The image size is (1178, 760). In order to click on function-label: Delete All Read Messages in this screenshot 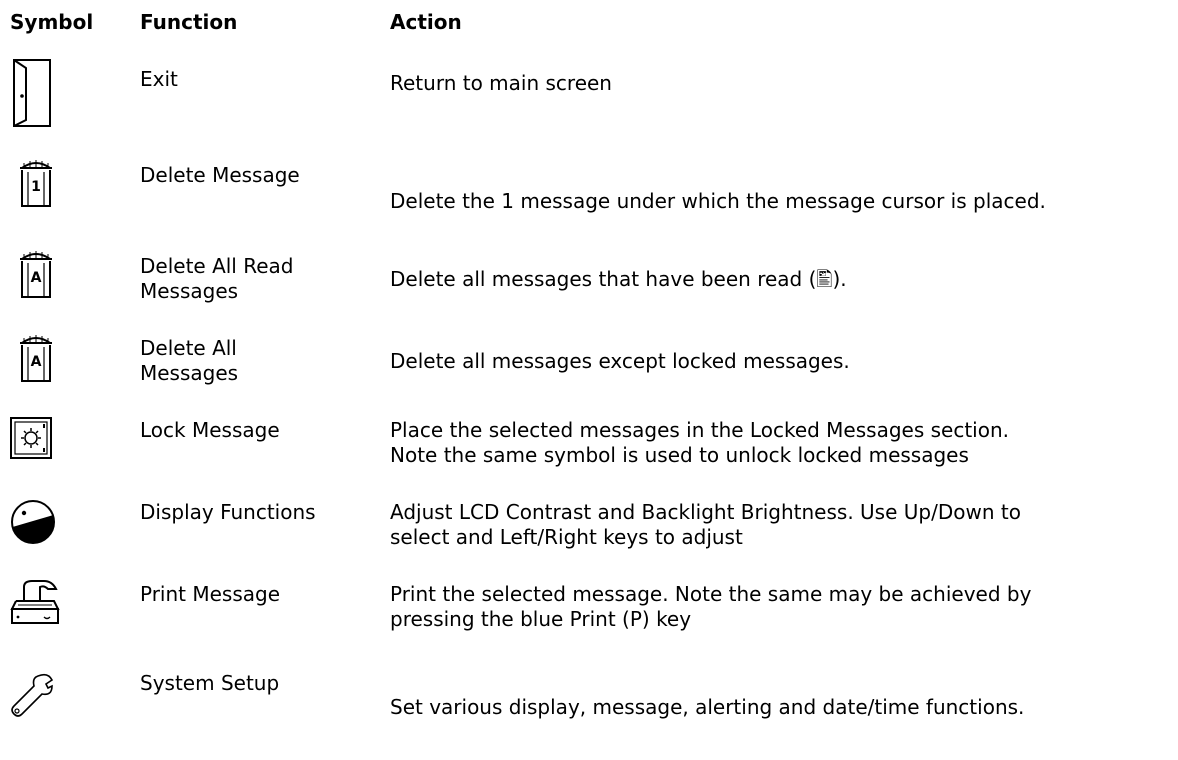, I will do `click(217, 278)`.